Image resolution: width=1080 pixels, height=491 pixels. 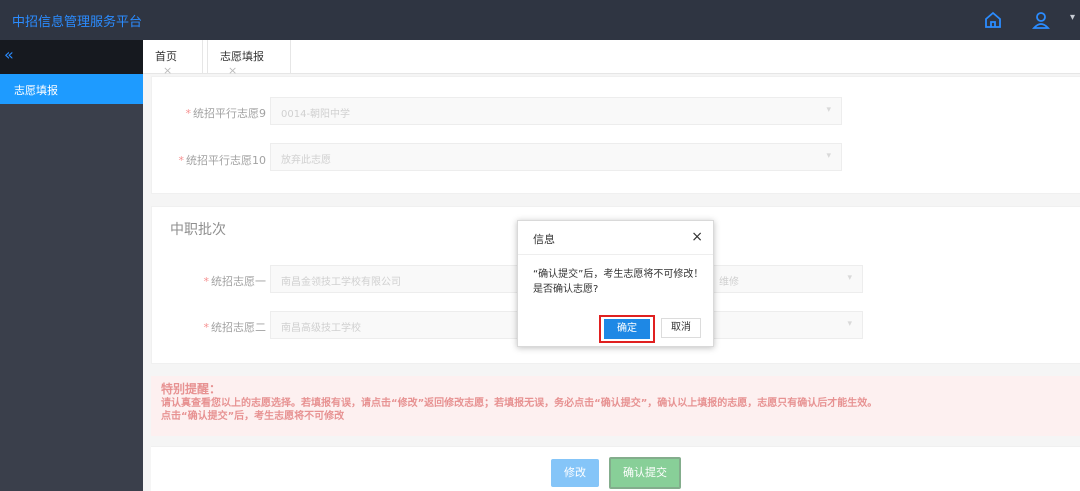 What do you see at coordinates (71, 265) in the screenshot?
I see `sidebar: « 志愿填报` at bounding box center [71, 265].